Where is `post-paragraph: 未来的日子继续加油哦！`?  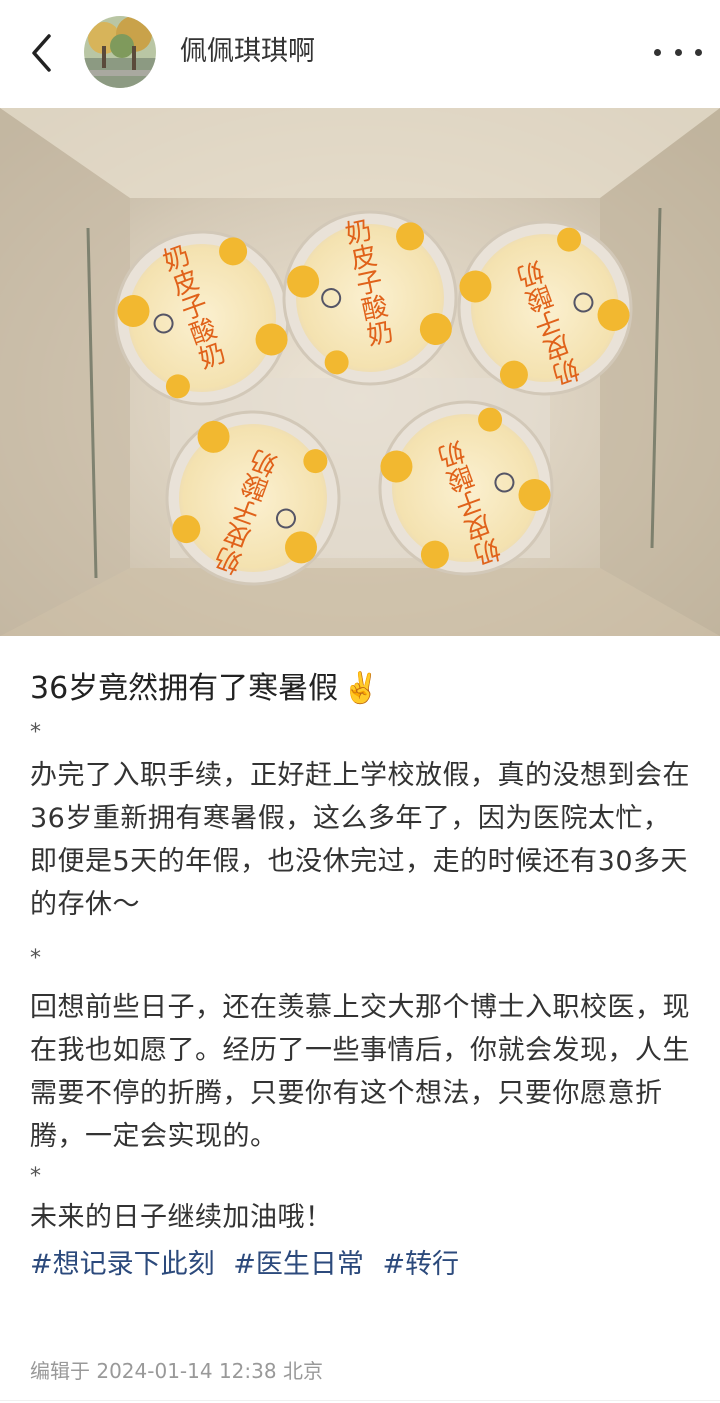 post-paragraph: 未来的日子继续加油哦！ is located at coordinates (181, 1217).